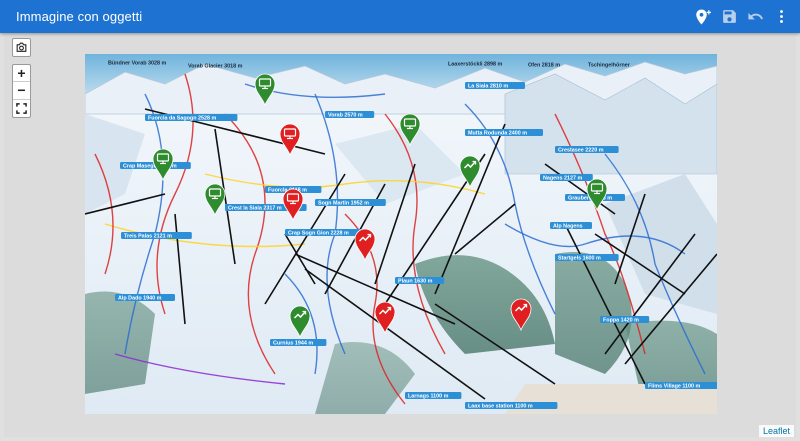 This screenshot has width=800, height=441. I want to click on map-label: Treis Palas 2121 m, so click(156, 236).